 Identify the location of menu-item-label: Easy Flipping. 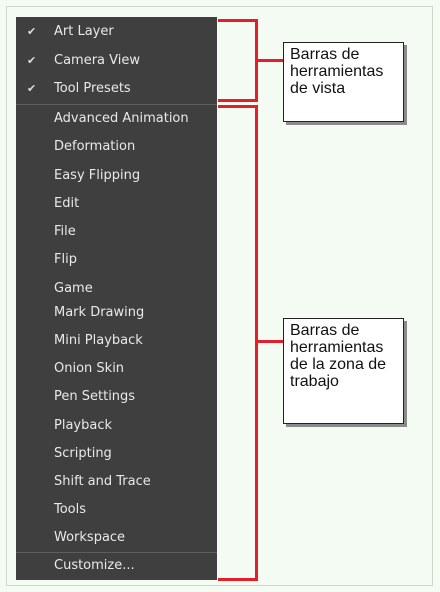
(97, 175).